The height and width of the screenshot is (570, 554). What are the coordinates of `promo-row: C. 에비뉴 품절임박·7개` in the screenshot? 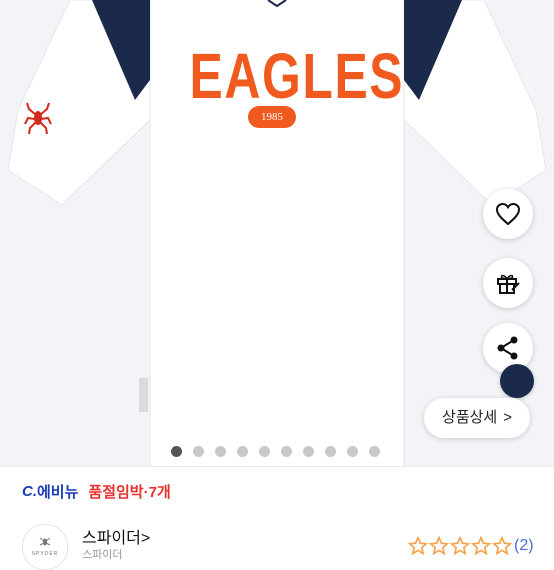 It's located at (96, 491).